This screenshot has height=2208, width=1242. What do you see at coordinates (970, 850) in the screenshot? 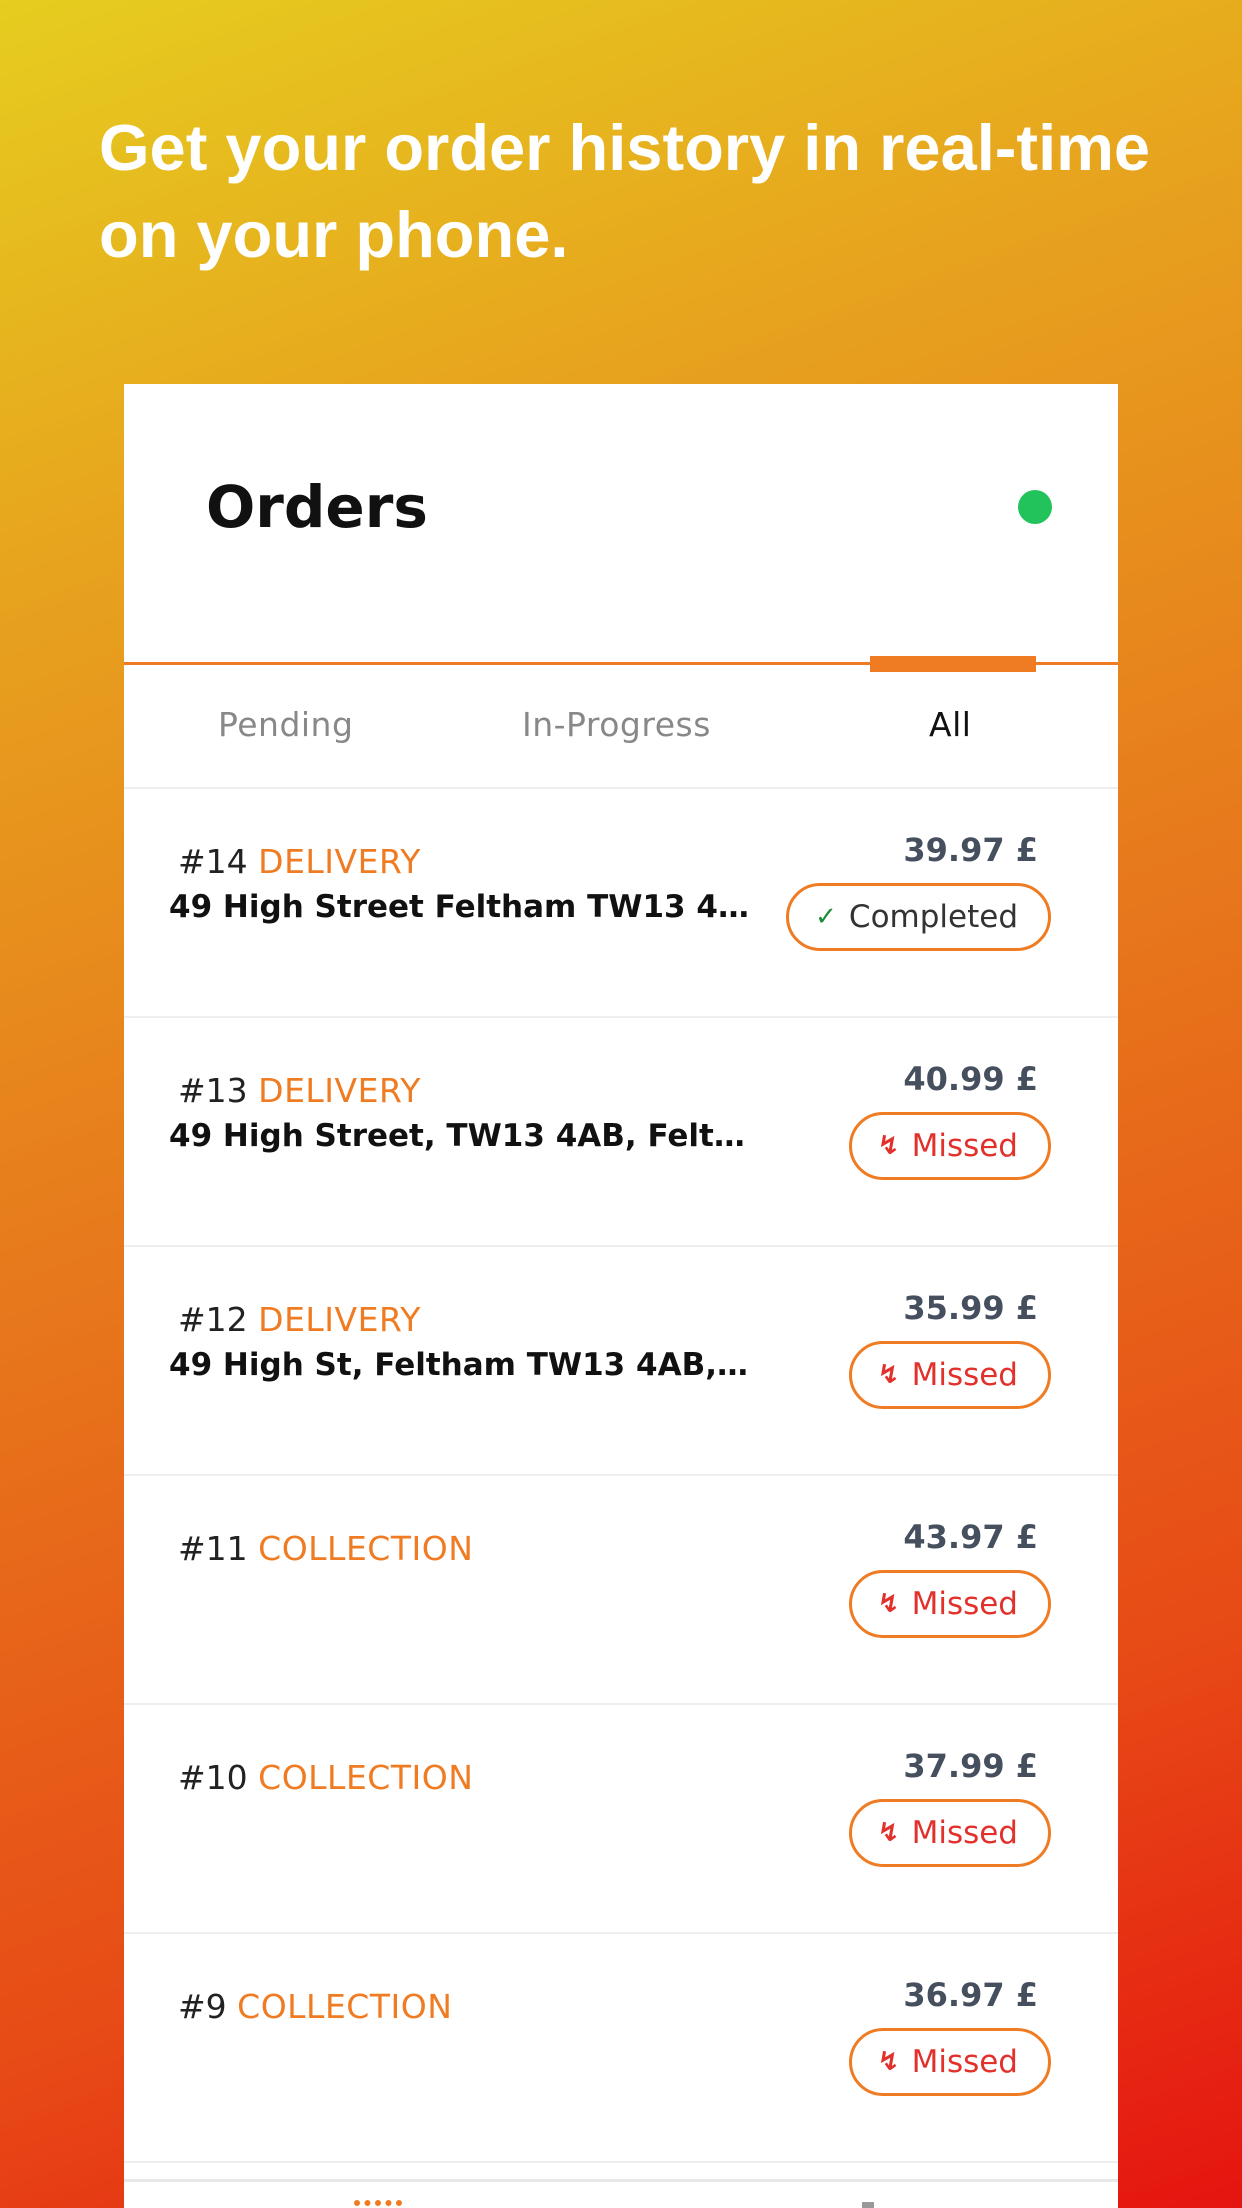
I see `order-price: 39.97 £` at bounding box center [970, 850].